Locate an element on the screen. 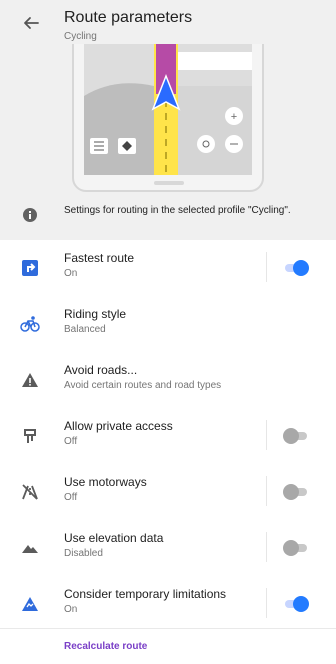 The image size is (336, 664). setting-label: Use elevation data is located at coordinates (114, 538).